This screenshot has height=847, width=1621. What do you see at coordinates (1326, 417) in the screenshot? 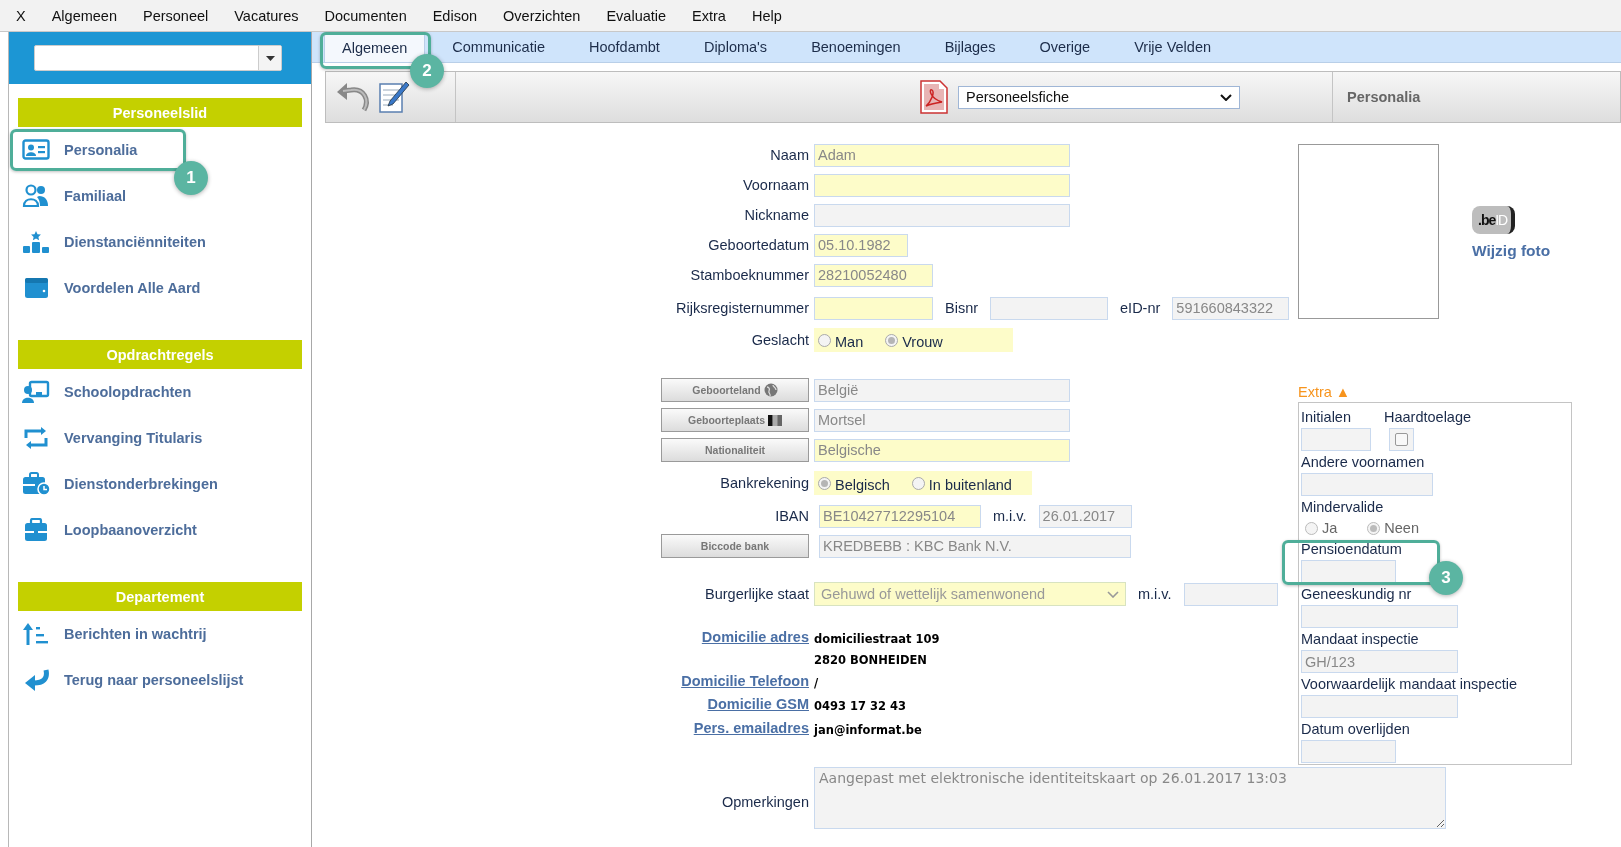
I see `field-label: Initialen` at bounding box center [1326, 417].